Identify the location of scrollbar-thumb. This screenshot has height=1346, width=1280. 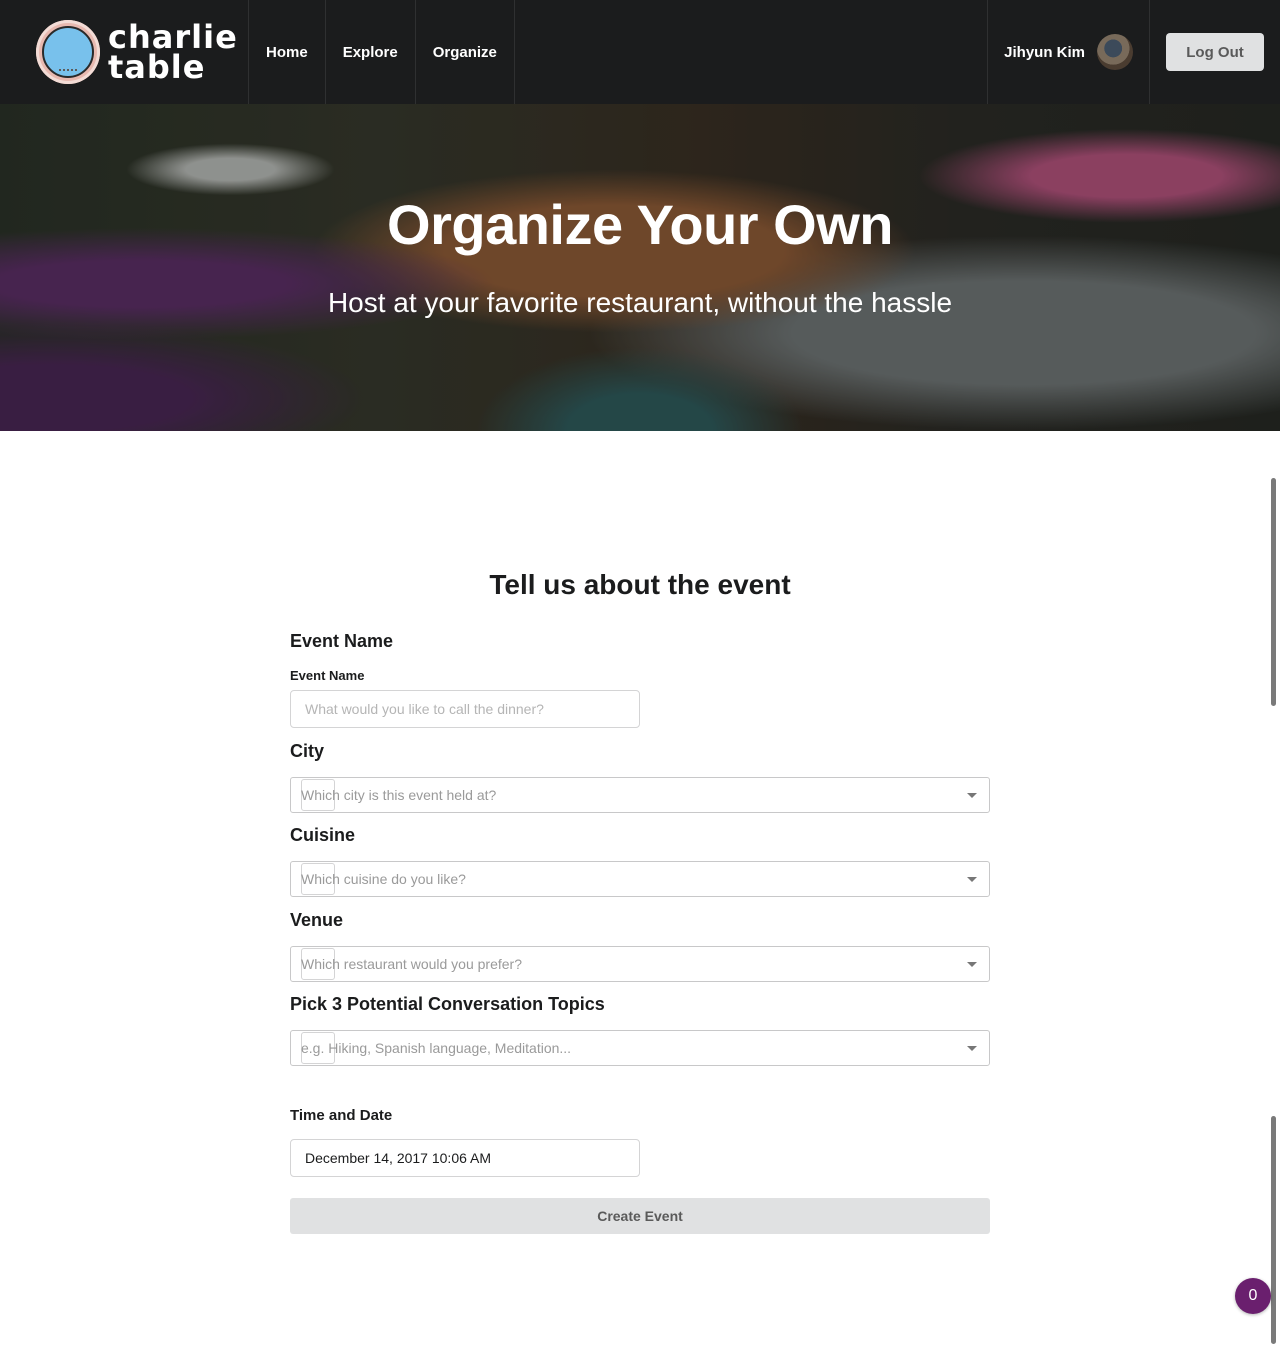
(1273, 592).